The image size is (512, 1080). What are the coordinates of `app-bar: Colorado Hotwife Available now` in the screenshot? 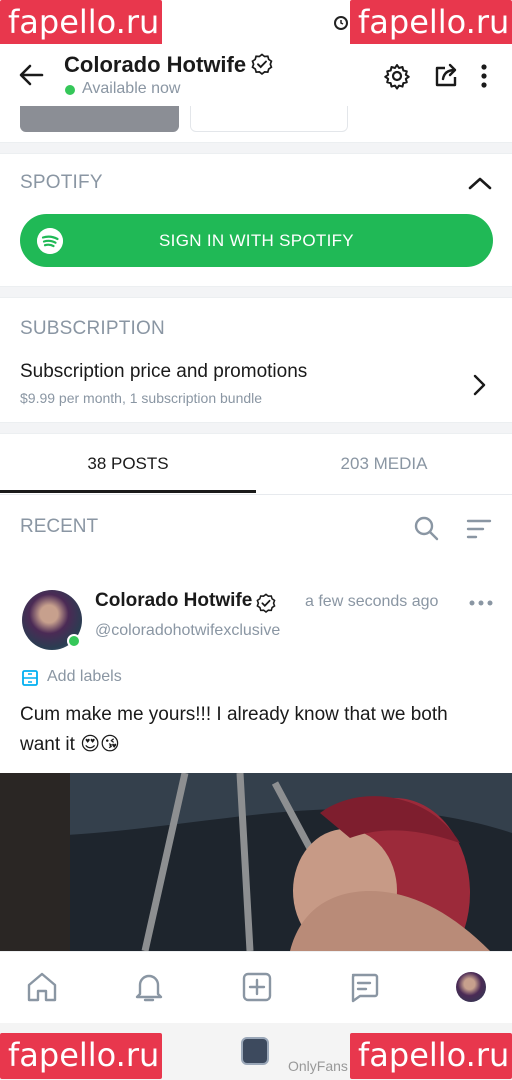 It's located at (256, 75).